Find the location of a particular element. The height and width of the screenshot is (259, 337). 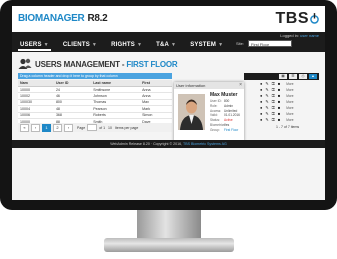

menu-ta: T&A ▼ is located at coordinates (166, 46).